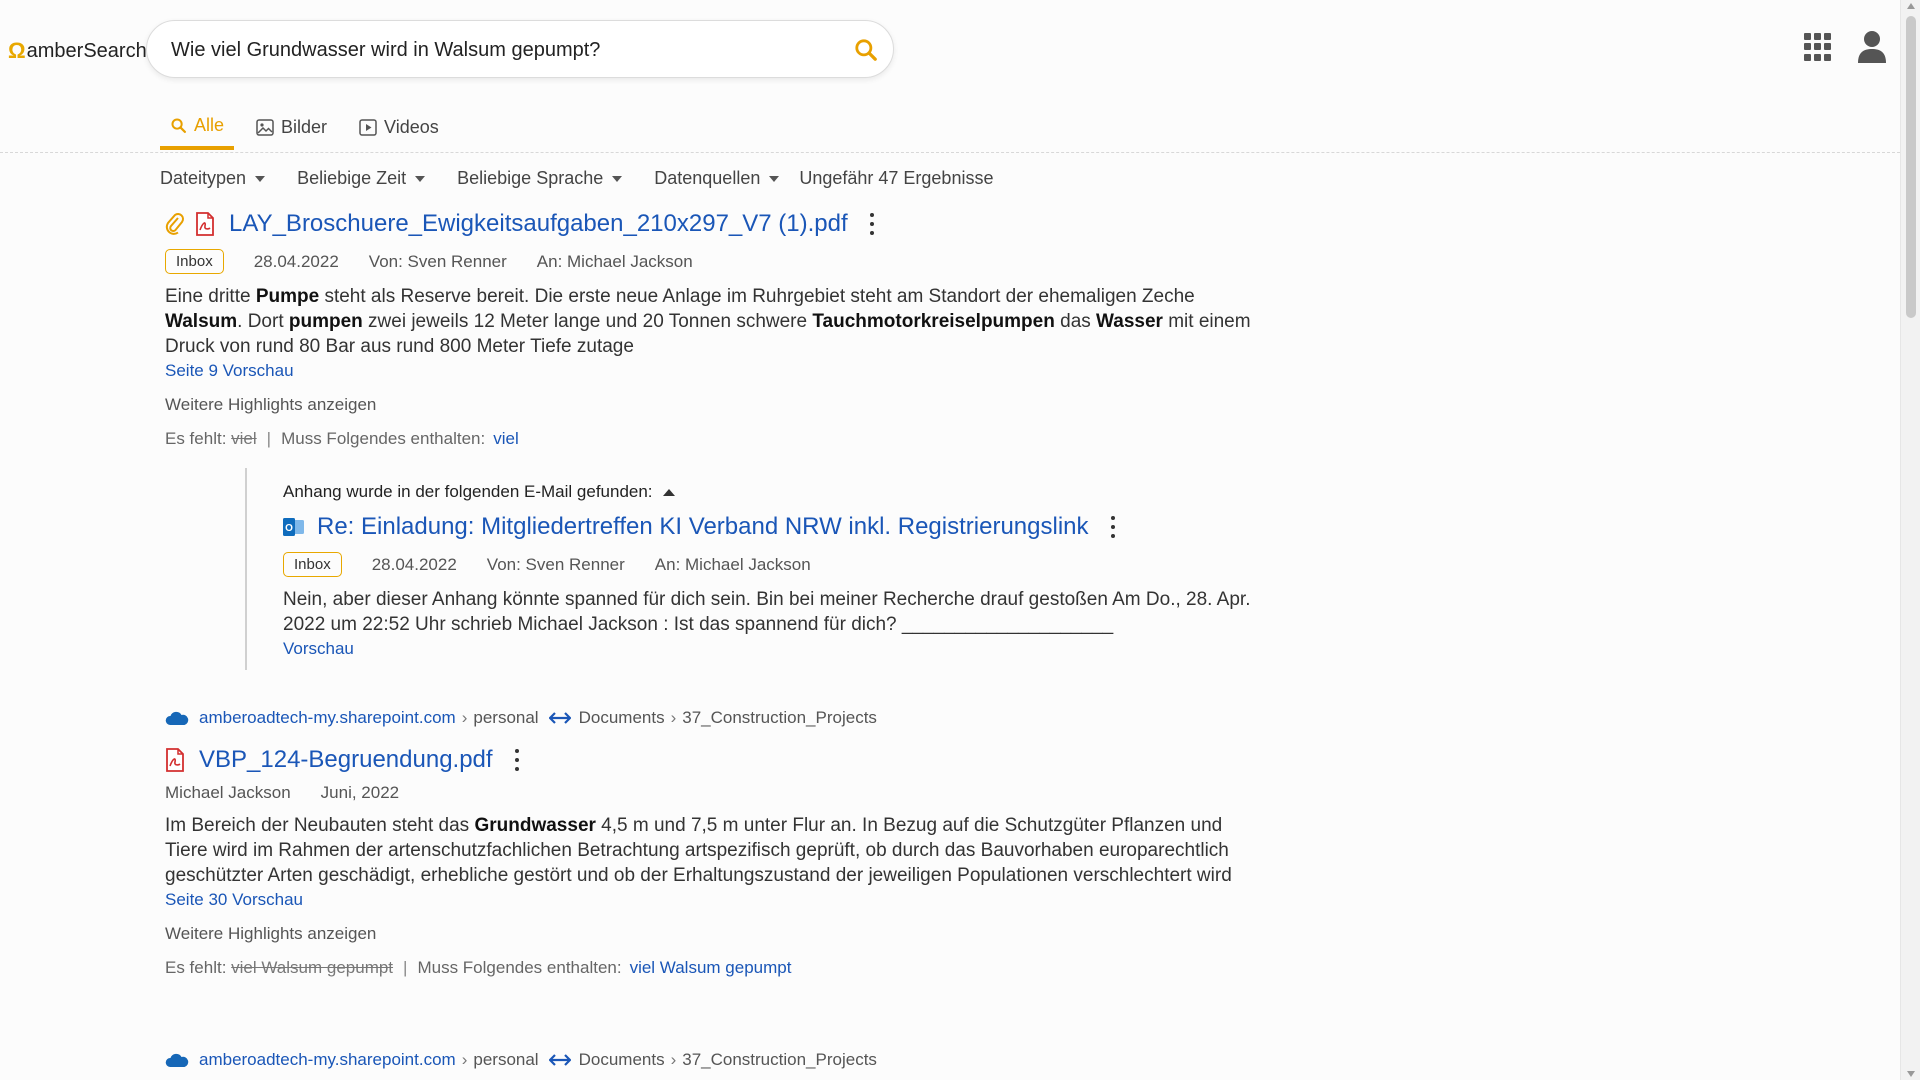 Image resolution: width=1920 pixels, height=1080 pixels. Describe the element at coordinates (530, 178) in the screenshot. I see `filter-label: Beliebige Sprache` at that location.